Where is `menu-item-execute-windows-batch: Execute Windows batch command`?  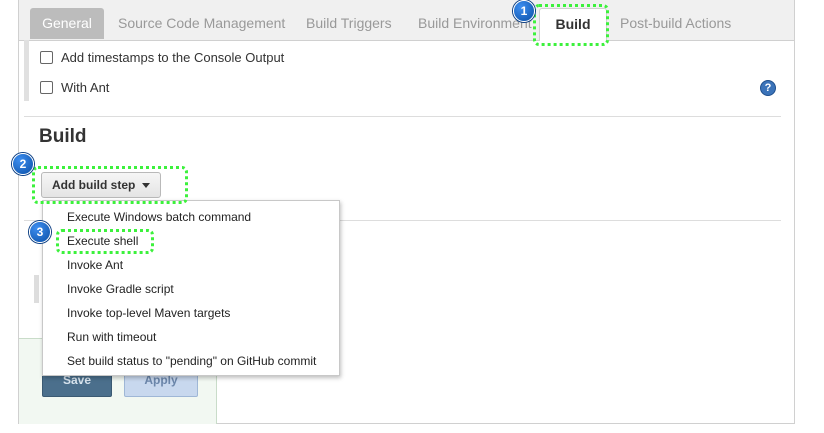
menu-item-execute-windows-batch: Execute Windows batch command is located at coordinates (159, 217).